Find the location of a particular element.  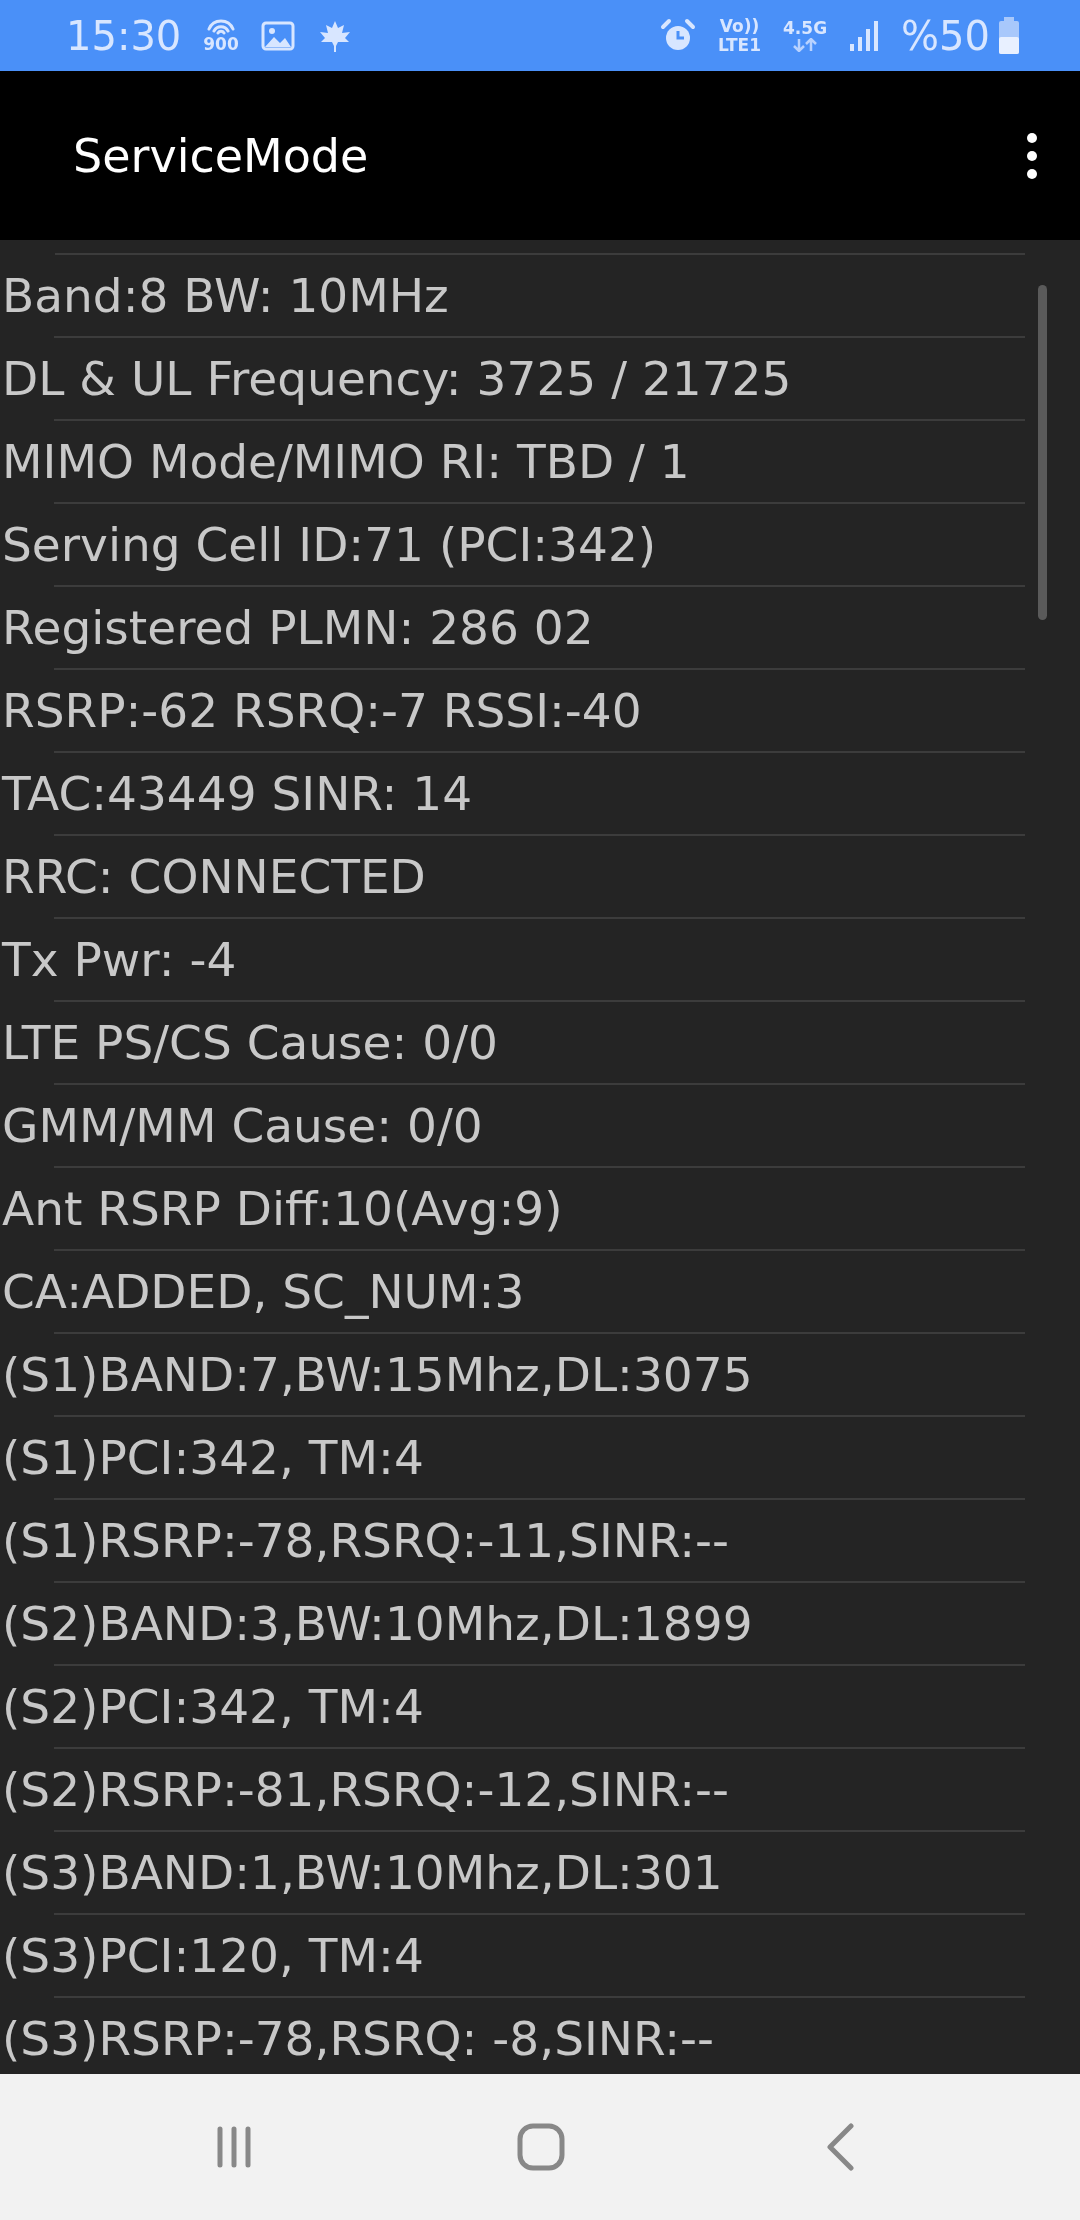

info-line: TAC:43449 SINR: 14 is located at coordinates (237, 793).